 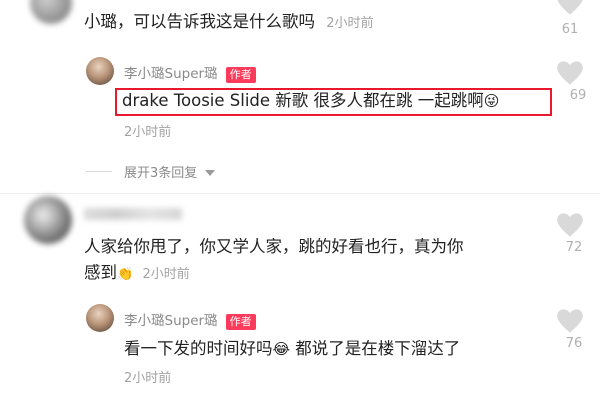 What do you see at coordinates (161, 173) in the screenshot?
I see `expand-replies-label: 展开3条回复` at bounding box center [161, 173].